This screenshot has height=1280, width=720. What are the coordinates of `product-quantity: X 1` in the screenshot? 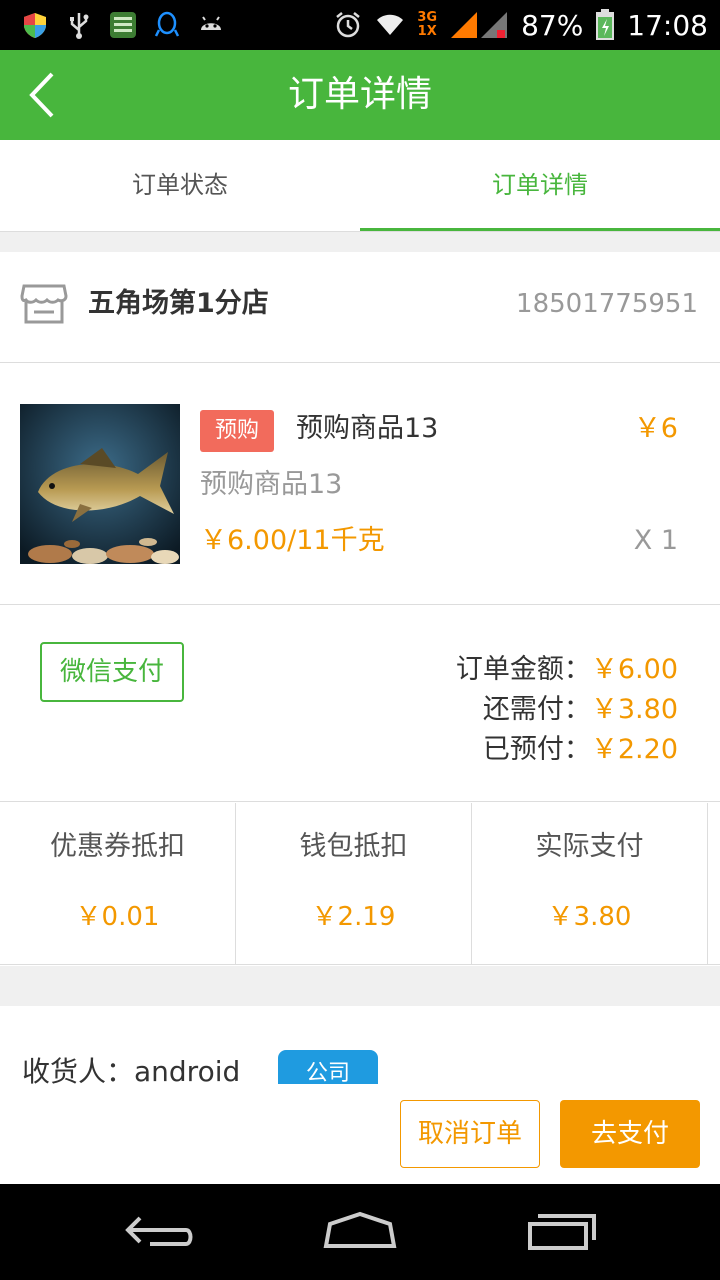 It's located at (655, 540).